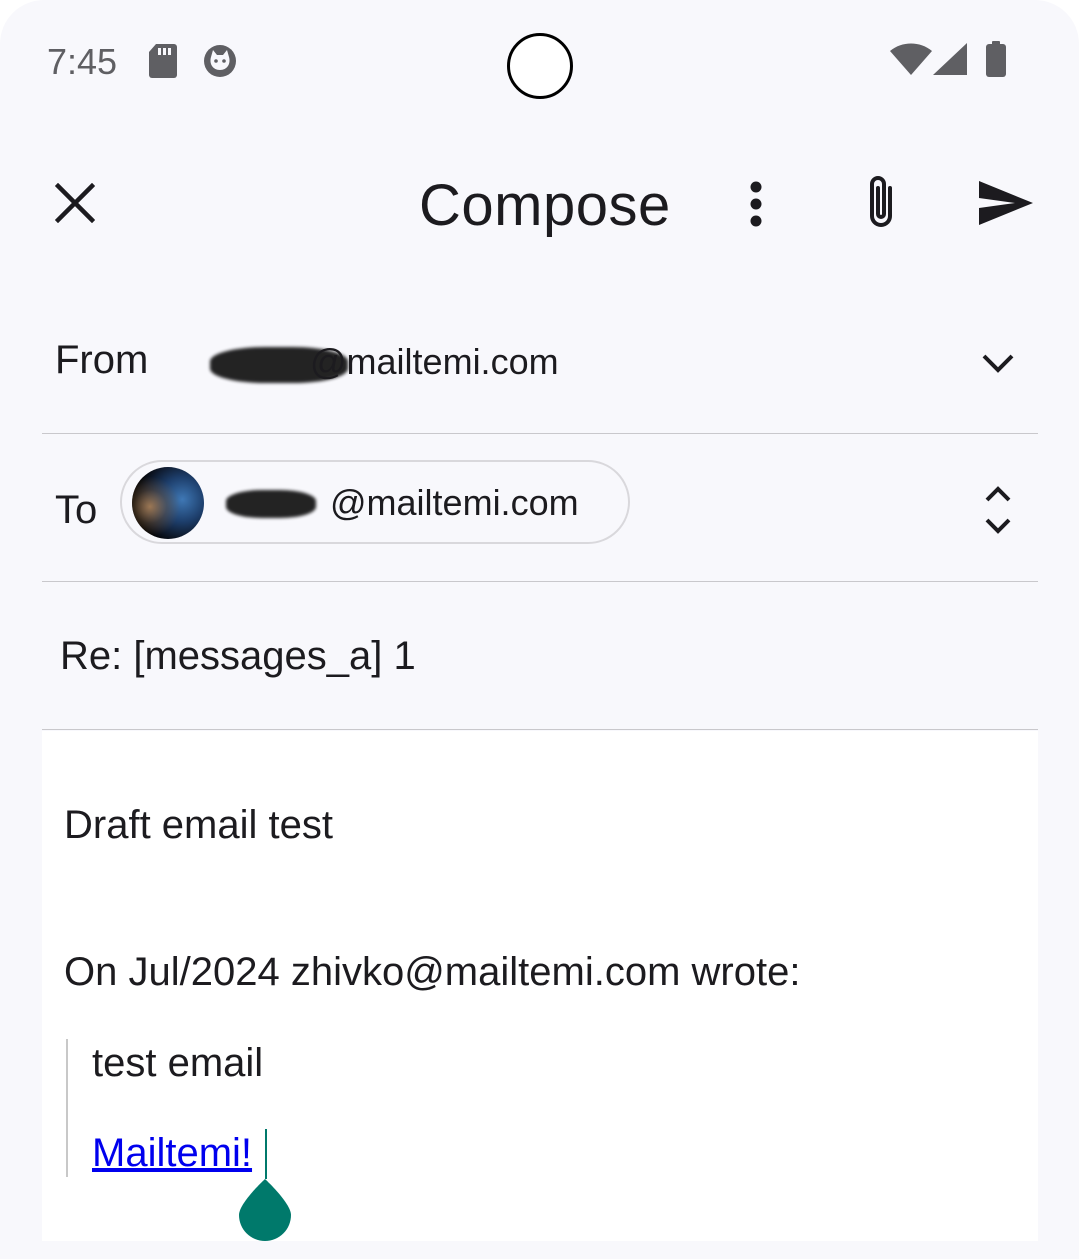 The height and width of the screenshot is (1259, 1079). I want to click on quoted-text: test email, so click(178, 1063).